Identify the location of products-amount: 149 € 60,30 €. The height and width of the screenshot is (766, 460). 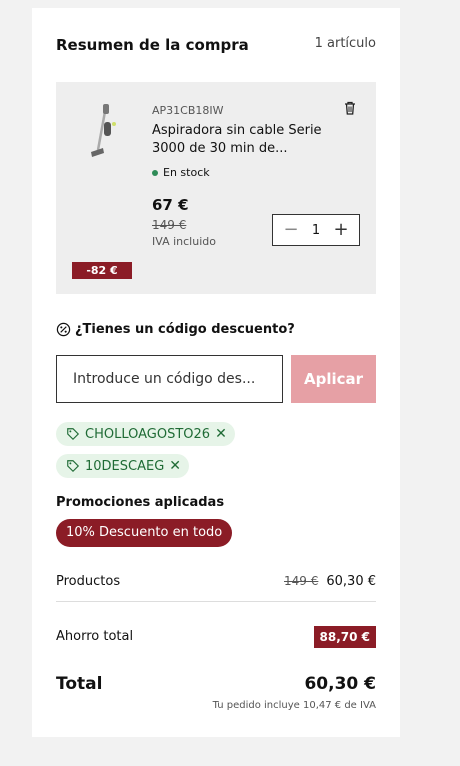
(330, 581).